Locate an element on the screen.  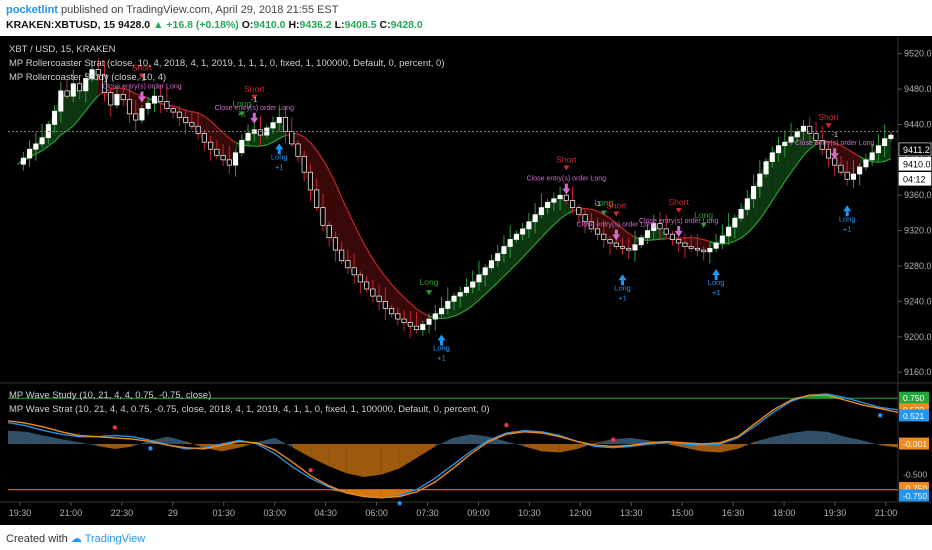
price-change: +16.8 (+0.18%) is located at coordinates (202, 25).